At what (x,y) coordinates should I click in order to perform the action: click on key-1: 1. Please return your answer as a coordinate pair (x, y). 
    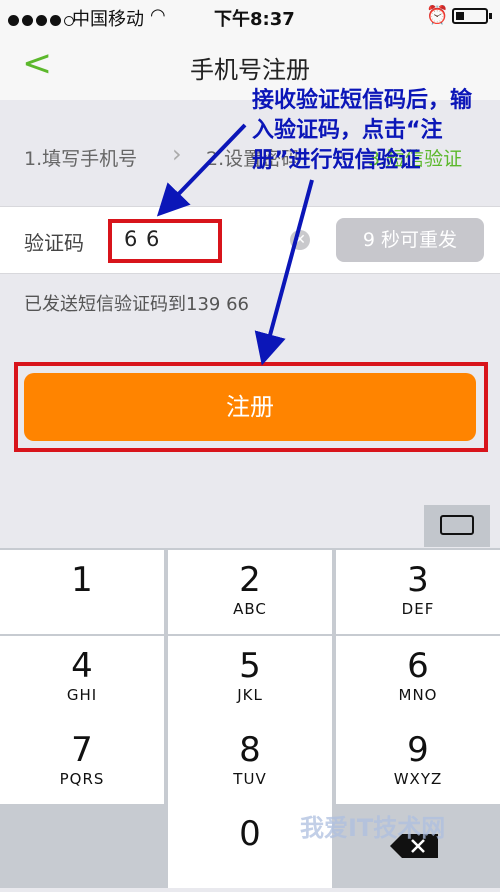
    Looking at the image, I should click on (82, 592).